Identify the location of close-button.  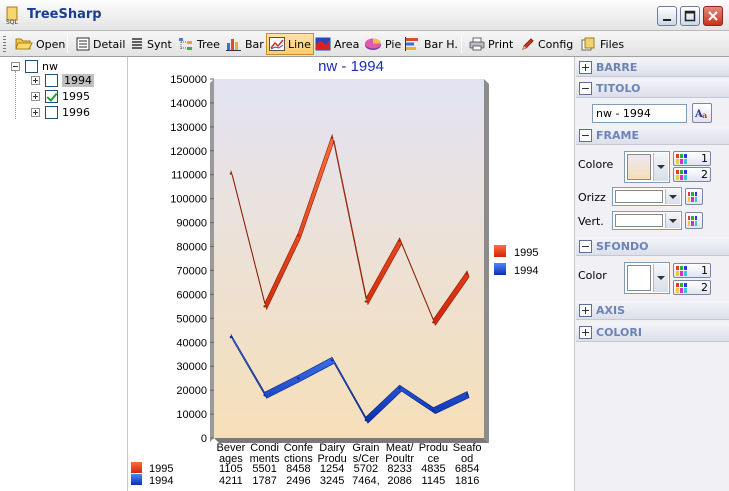
(713, 16).